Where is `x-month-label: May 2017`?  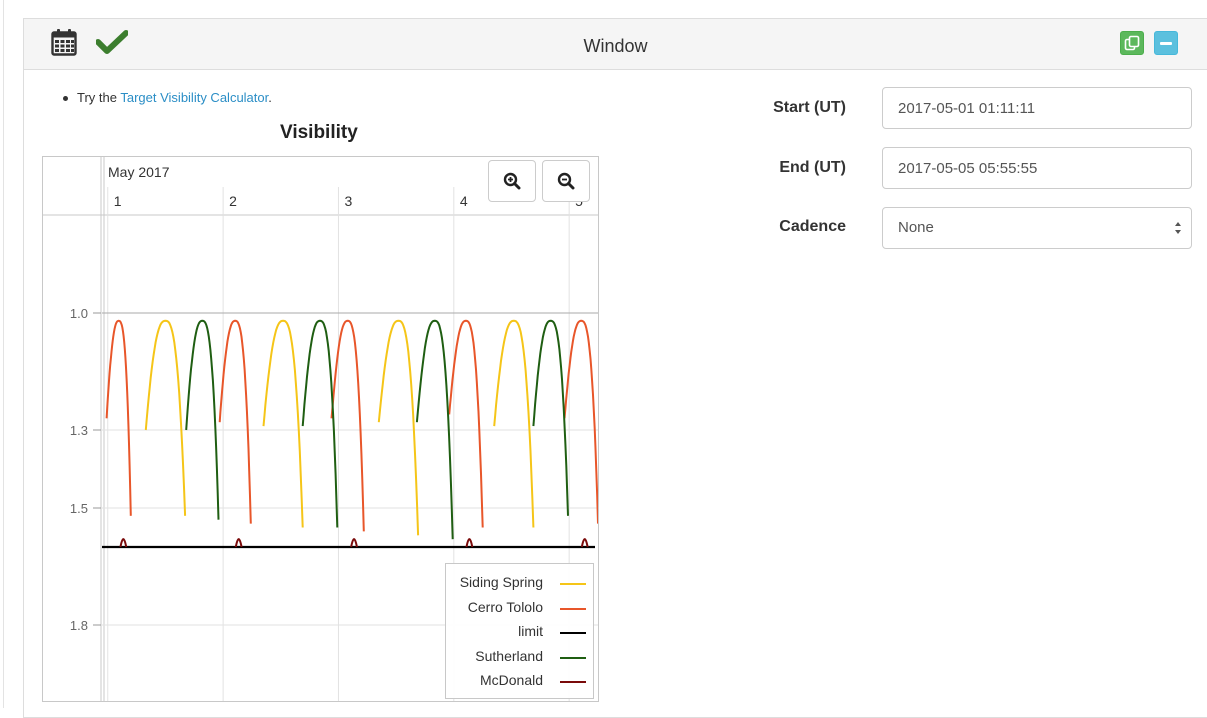 x-month-label: May 2017 is located at coordinates (139, 172).